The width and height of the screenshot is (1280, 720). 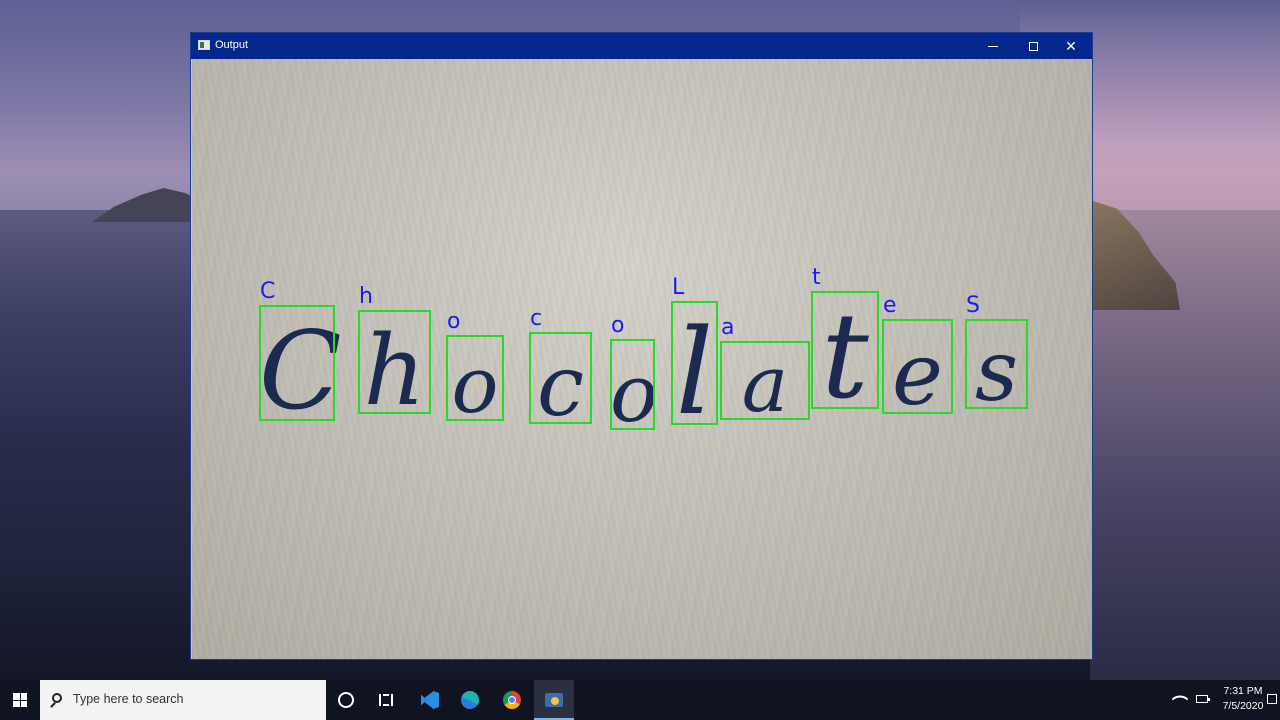 I want to click on search-icon, so click(x=57, y=698).